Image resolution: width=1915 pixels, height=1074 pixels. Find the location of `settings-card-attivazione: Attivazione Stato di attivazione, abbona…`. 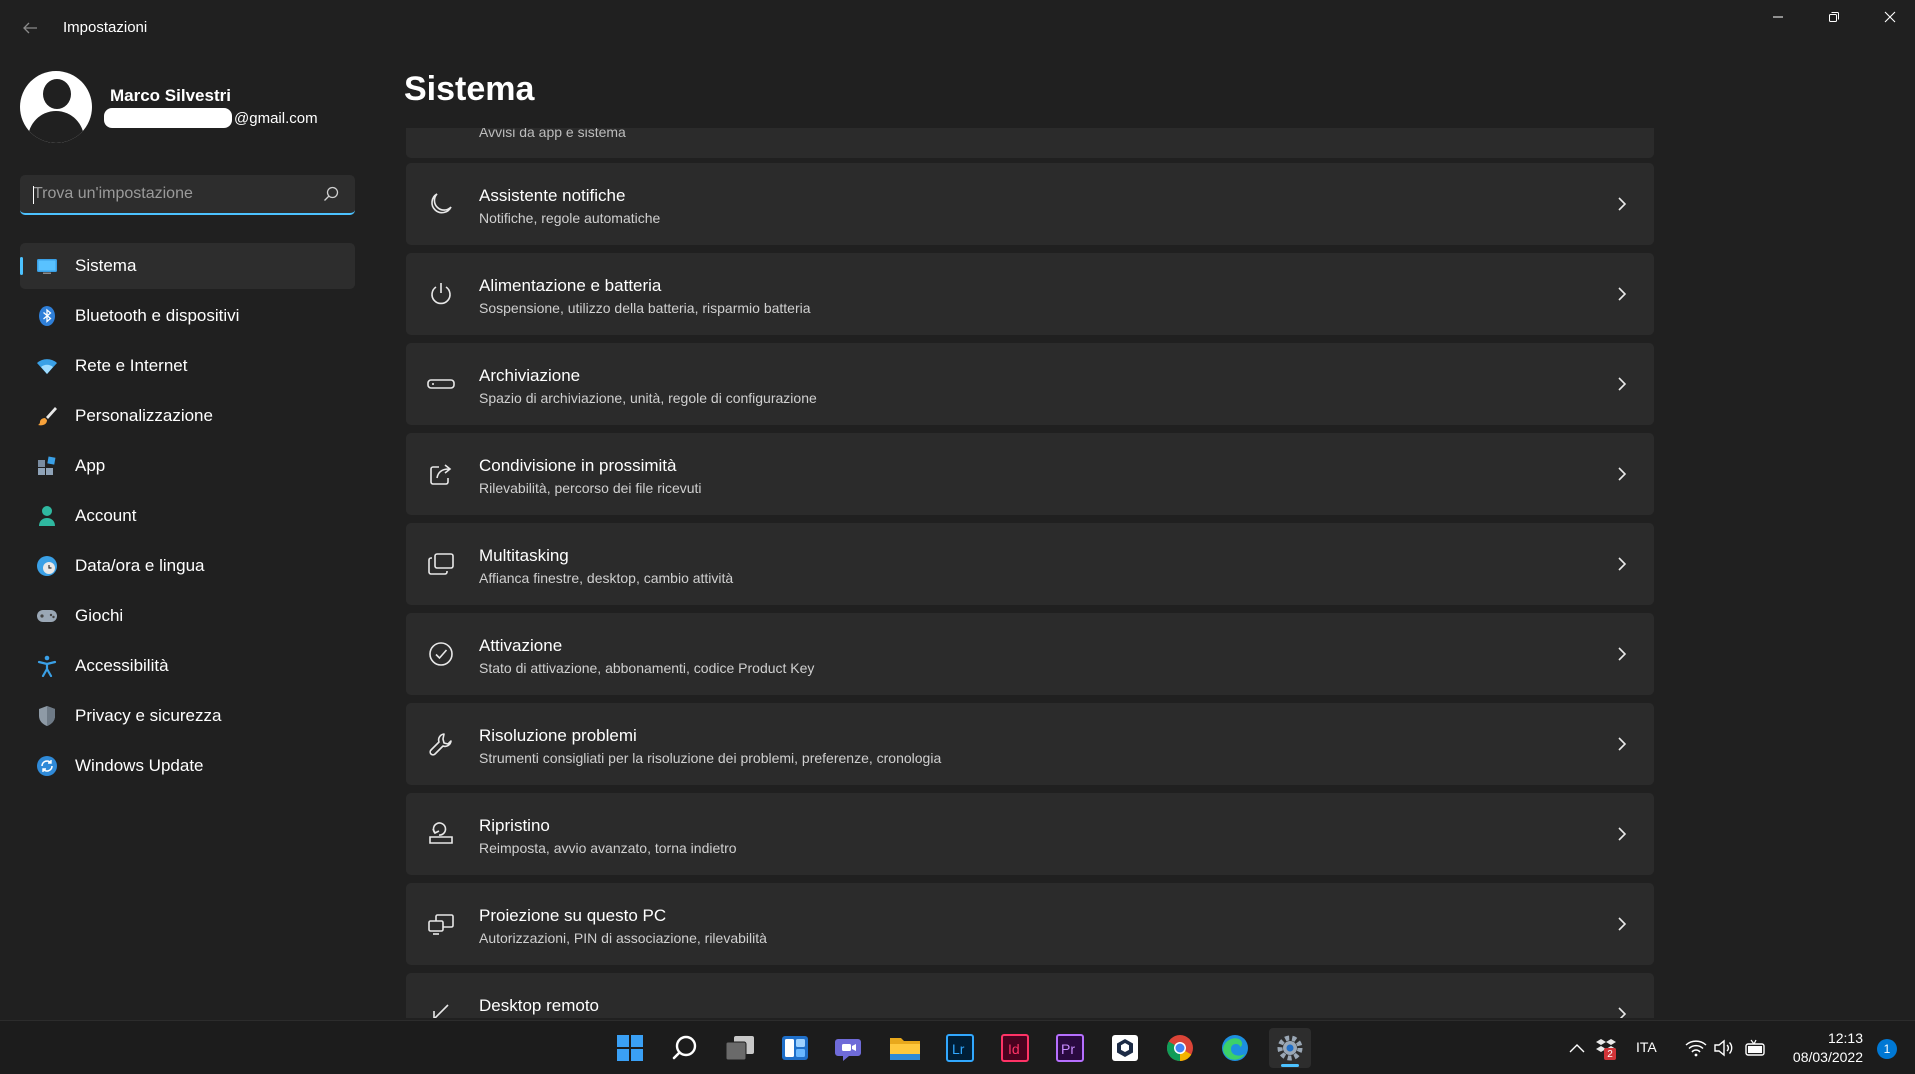

settings-card-attivazione: Attivazione Stato di attivazione, abbona… is located at coordinates (1030, 654).